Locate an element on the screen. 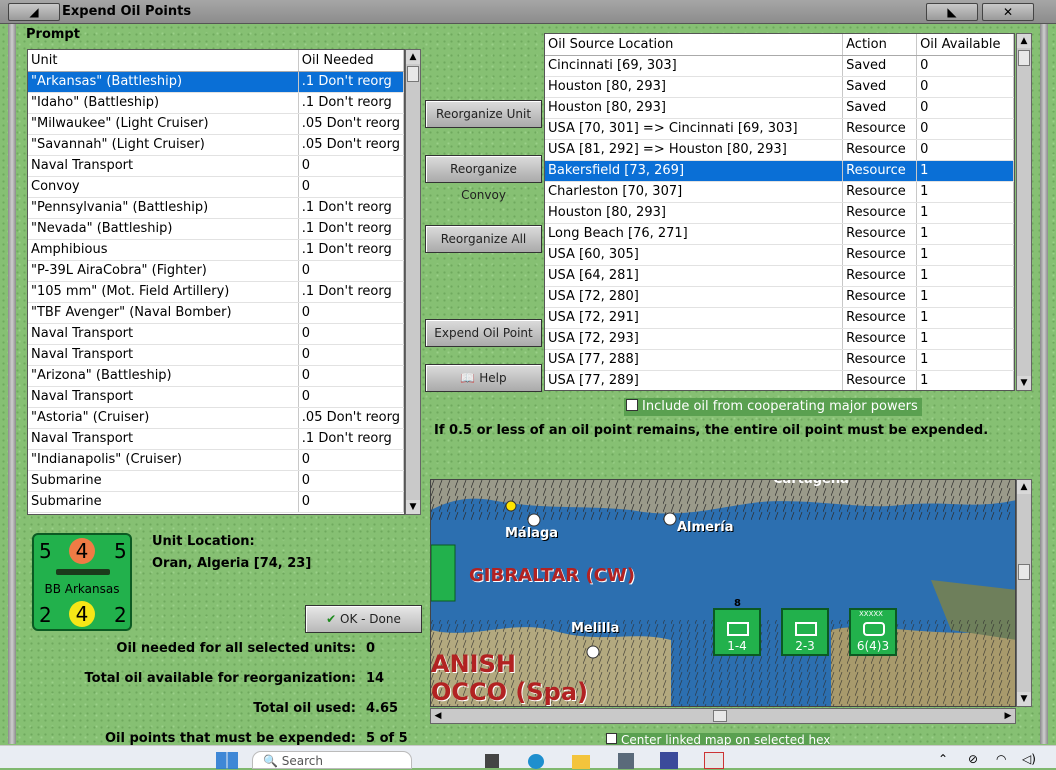 This screenshot has height=770, width=1056. oil-source-row: Long Beach [76, 271] Resource 1 is located at coordinates (779, 234).